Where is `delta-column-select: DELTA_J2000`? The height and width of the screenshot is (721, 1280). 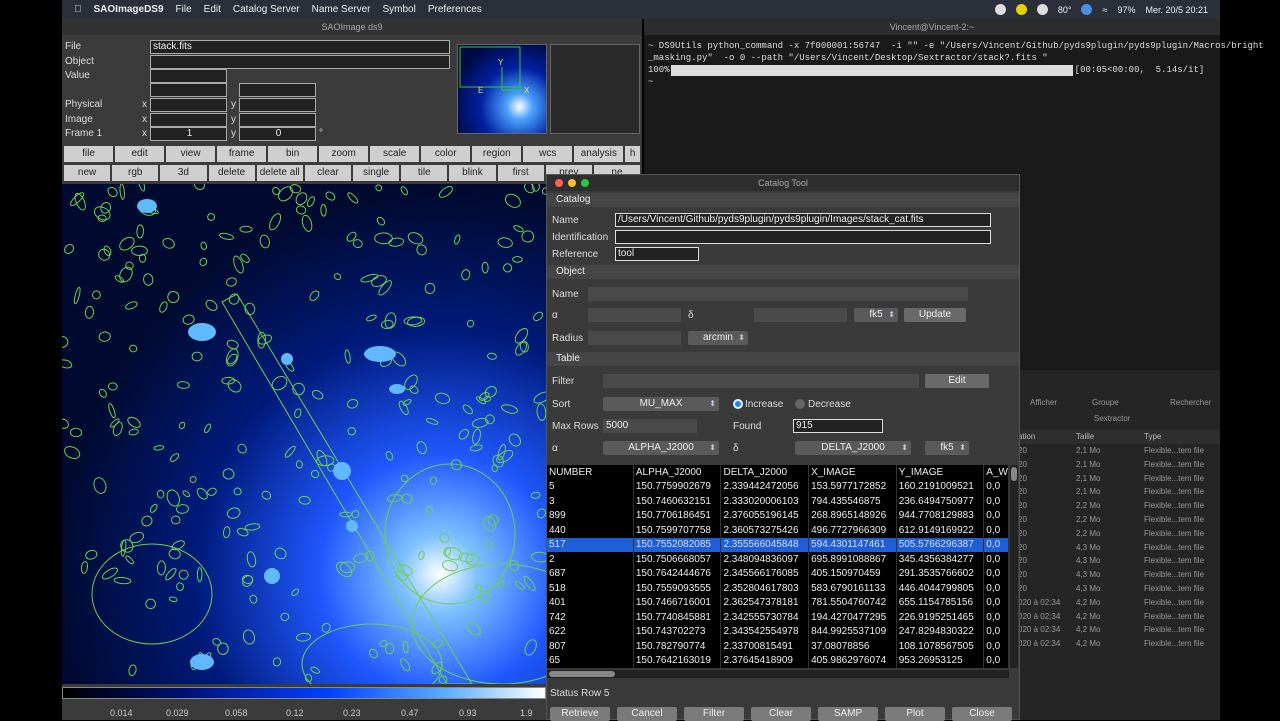
delta-column-select: DELTA_J2000 is located at coordinates (853, 448).